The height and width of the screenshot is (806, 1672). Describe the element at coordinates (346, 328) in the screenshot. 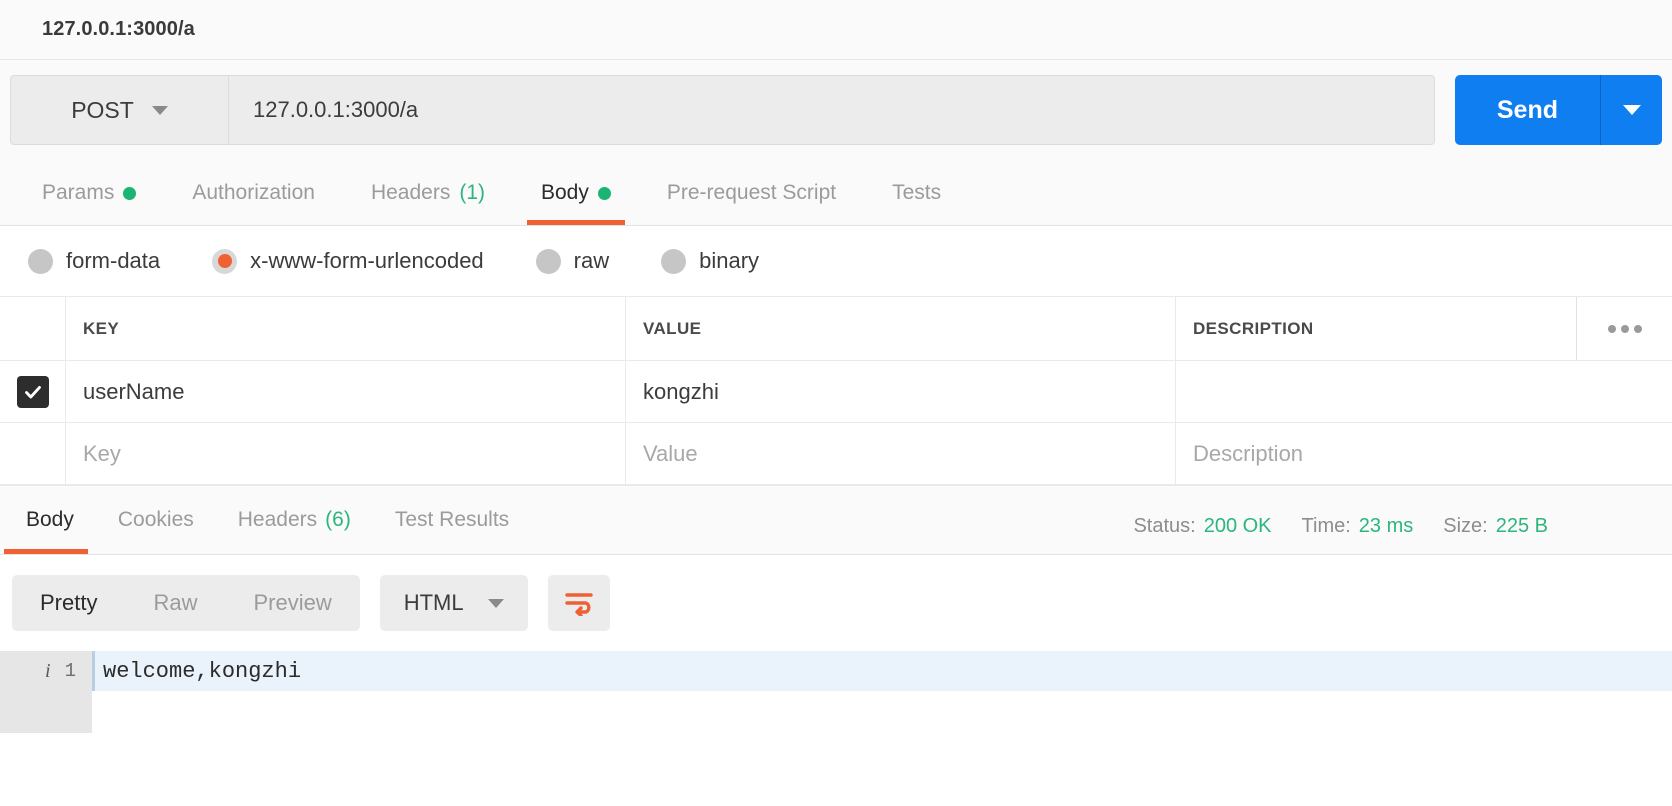

I see `column-header-key: KEY` at that location.